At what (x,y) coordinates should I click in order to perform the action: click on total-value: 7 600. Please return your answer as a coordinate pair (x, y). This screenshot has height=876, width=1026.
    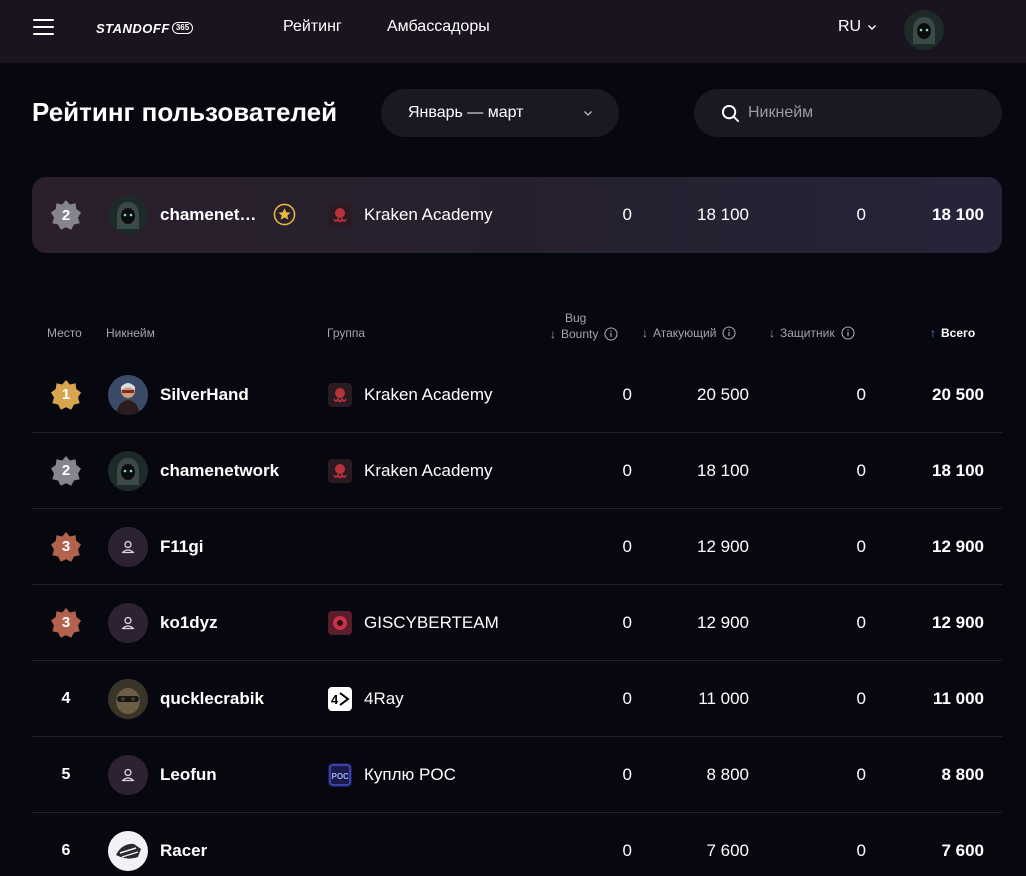
    Looking at the image, I should click on (962, 850).